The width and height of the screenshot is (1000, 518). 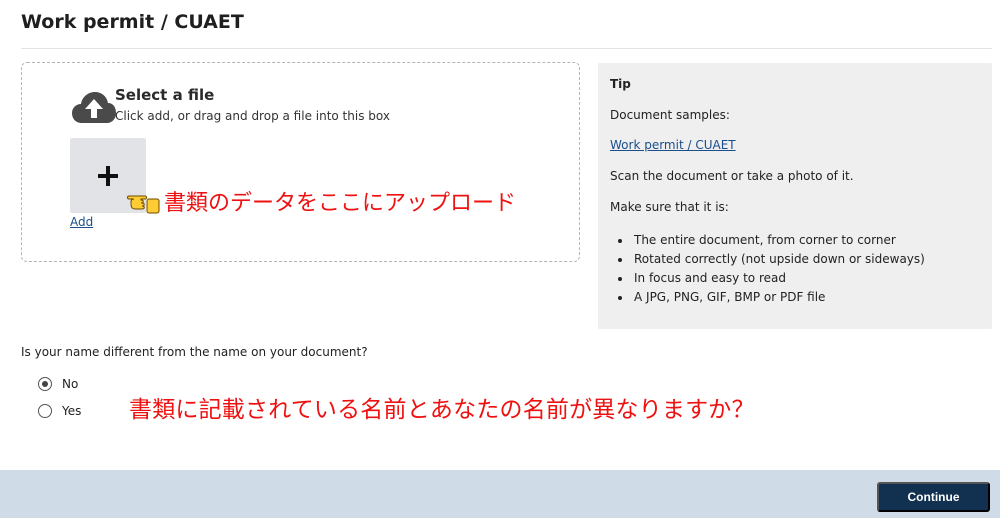 I want to click on list-item: A JPG, PNG, GIF, BMP or PDF file, so click(x=770, y=297).